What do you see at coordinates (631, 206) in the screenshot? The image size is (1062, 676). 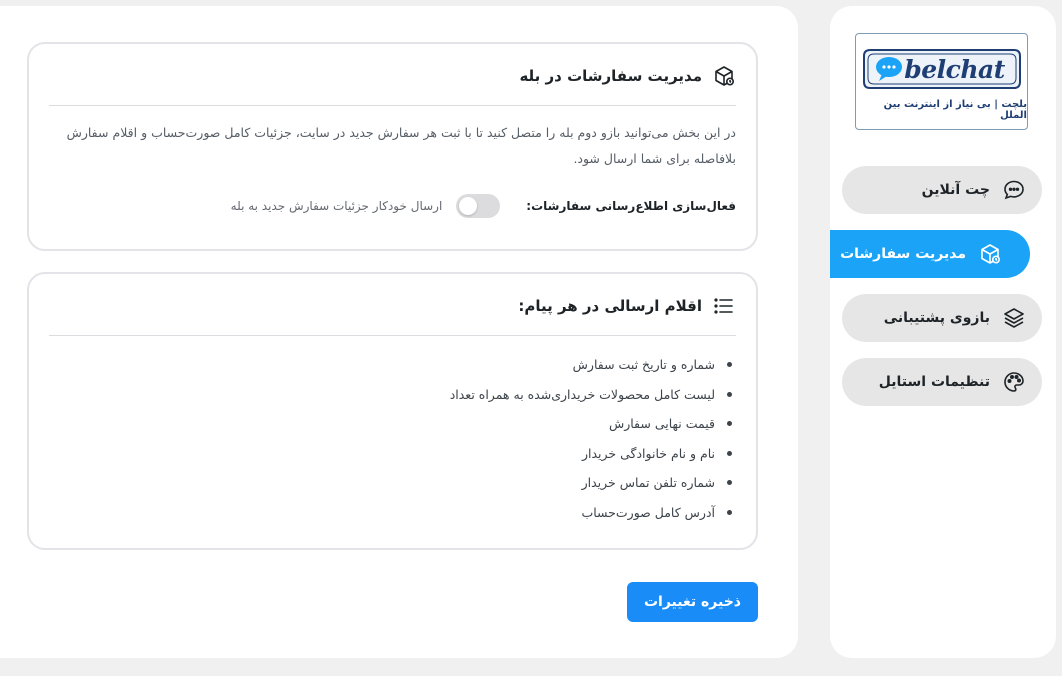 I see `toggle-label: فعال‌سازی اطلاع‌رسانی سفارشات:` at bounding box center [631, 206].